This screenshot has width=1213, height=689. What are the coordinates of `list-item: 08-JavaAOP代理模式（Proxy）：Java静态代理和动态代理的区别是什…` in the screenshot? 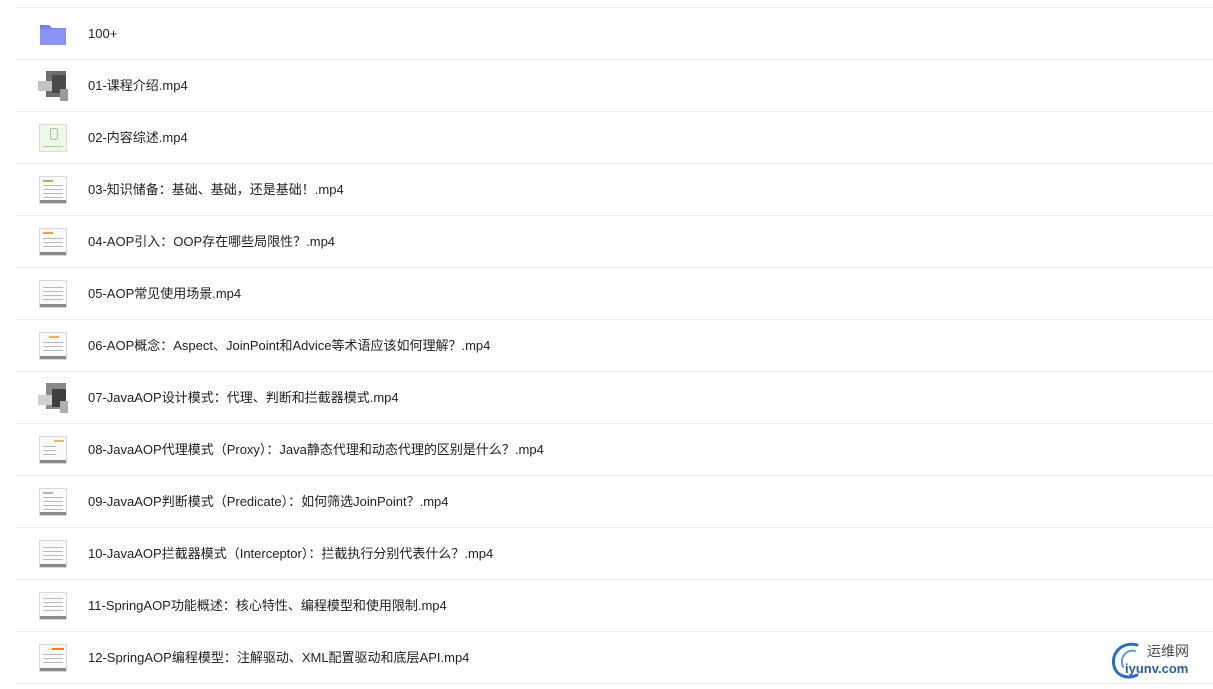 It's located at (614, 450).